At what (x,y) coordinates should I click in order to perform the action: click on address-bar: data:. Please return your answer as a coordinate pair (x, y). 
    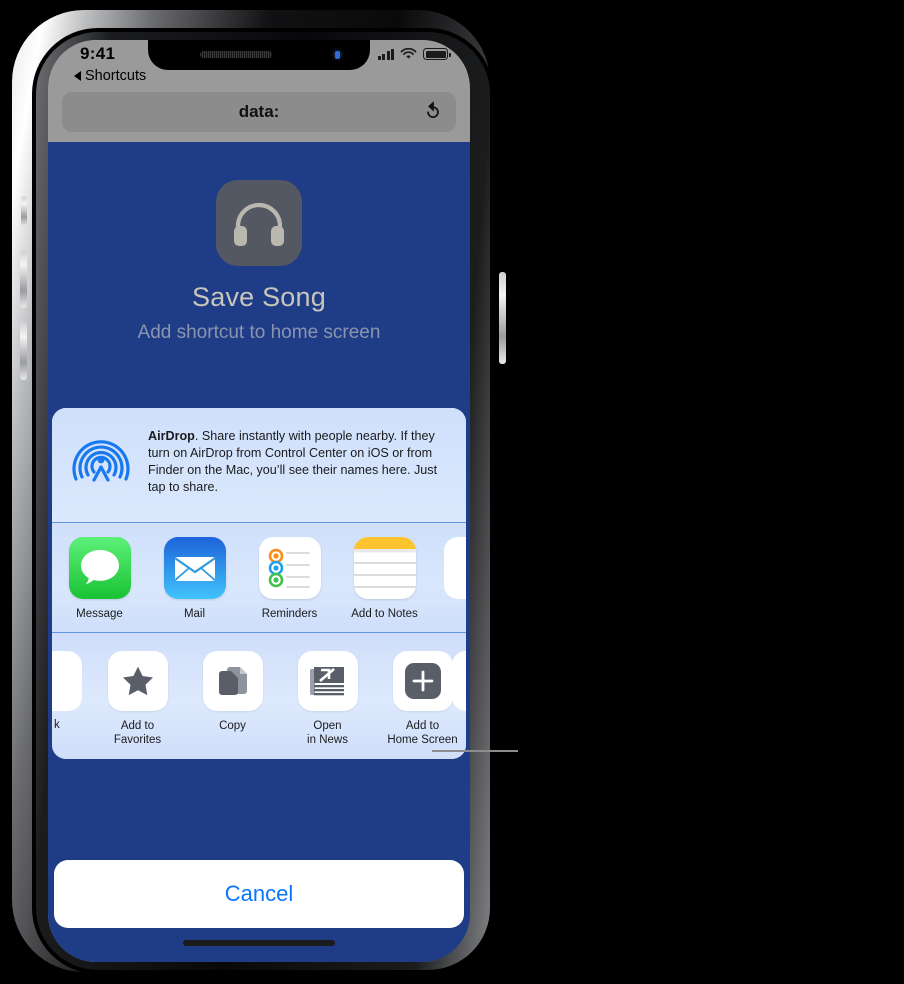
    Looking at the image, I should click on (259, 112).